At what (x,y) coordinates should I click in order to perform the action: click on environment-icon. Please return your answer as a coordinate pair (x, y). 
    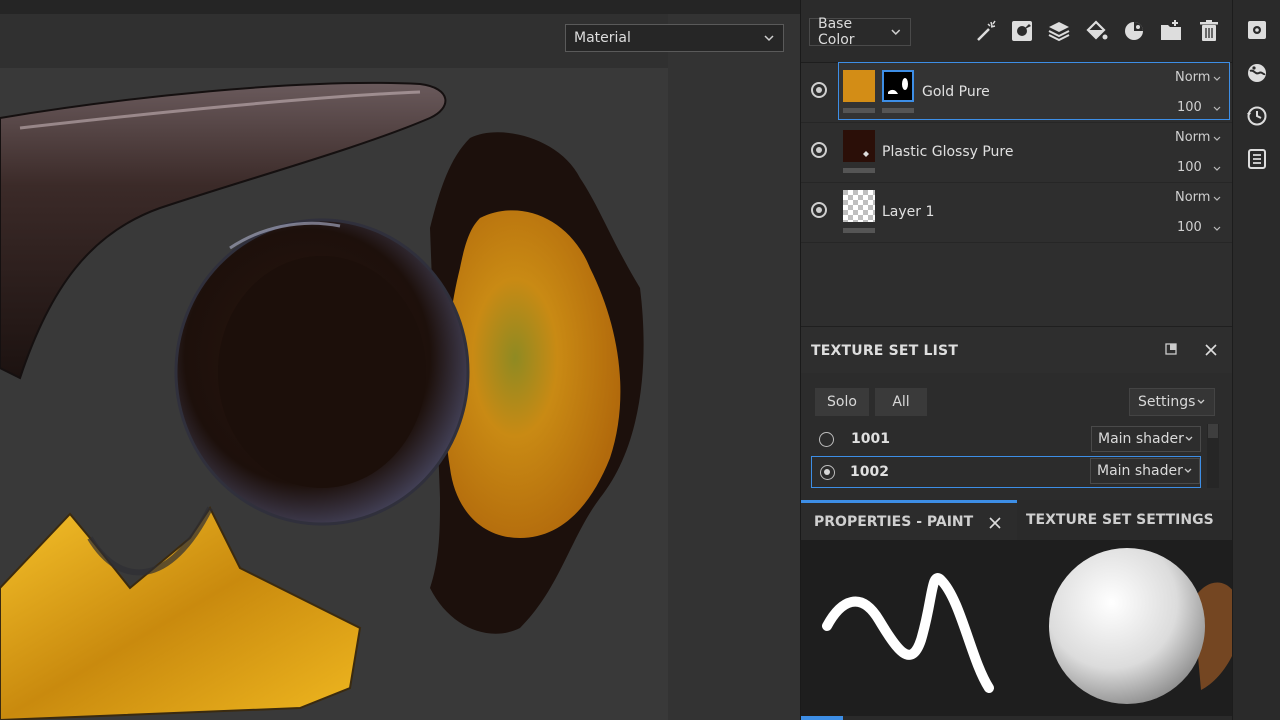
    Looking at the image, I should click on (1257, 73).